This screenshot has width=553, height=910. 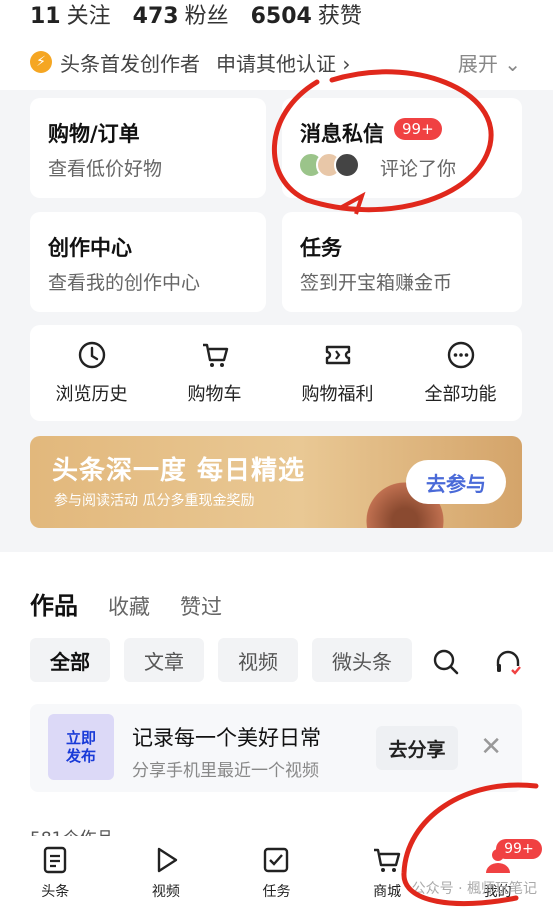 I want to click on cert-label: 头条首发创作者, so click(x=130, y=63).